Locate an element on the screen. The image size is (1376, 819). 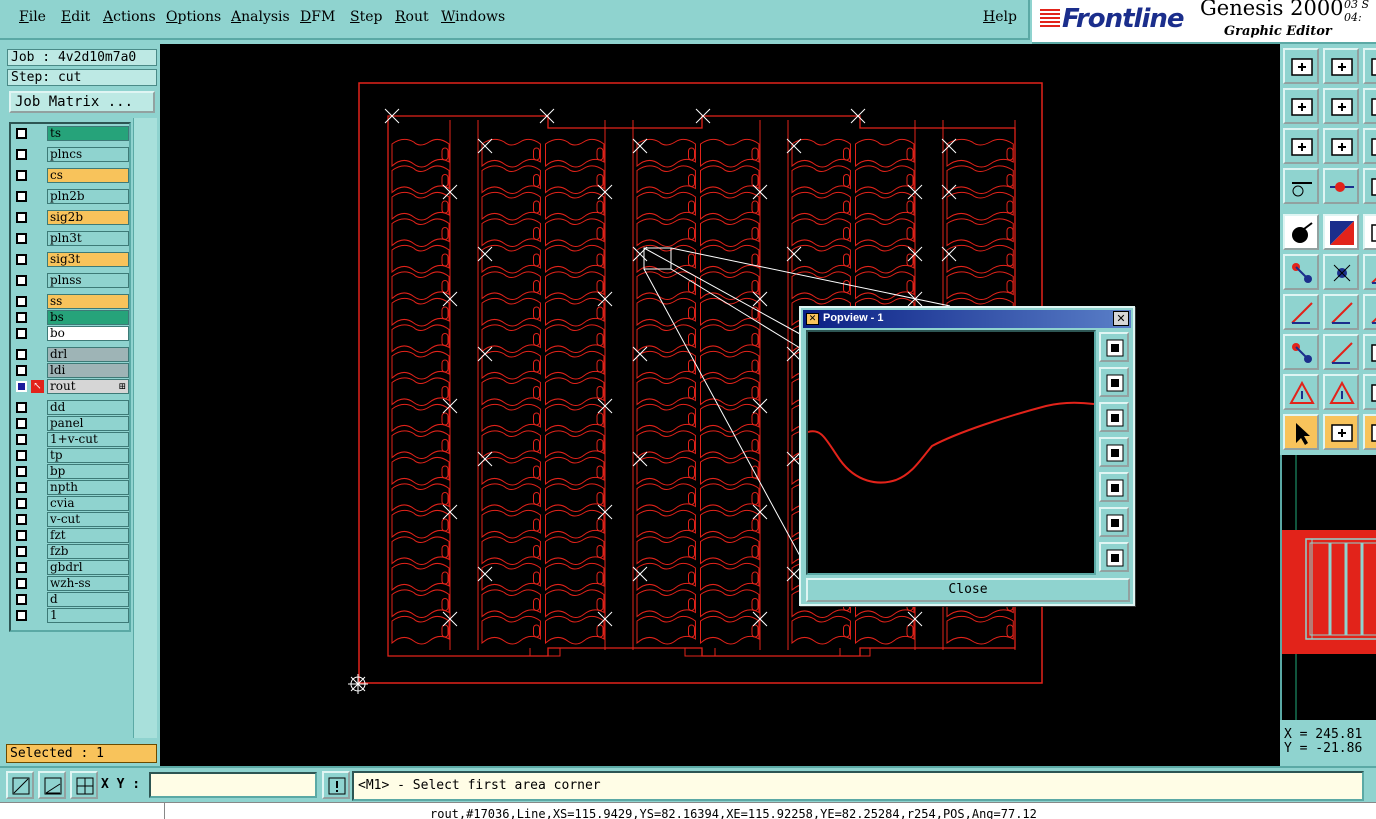
layer-row-bp: bp is located at coordinates (71, 471).